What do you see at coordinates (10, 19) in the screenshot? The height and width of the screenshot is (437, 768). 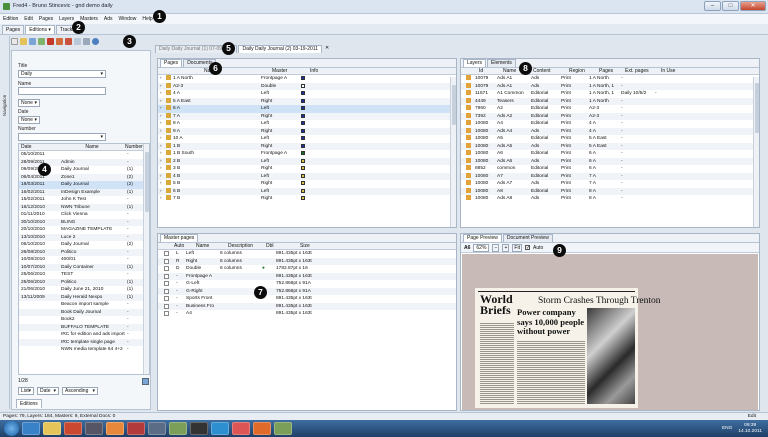 I see `menu-edition: Edition` at bounding box center [10, 19].